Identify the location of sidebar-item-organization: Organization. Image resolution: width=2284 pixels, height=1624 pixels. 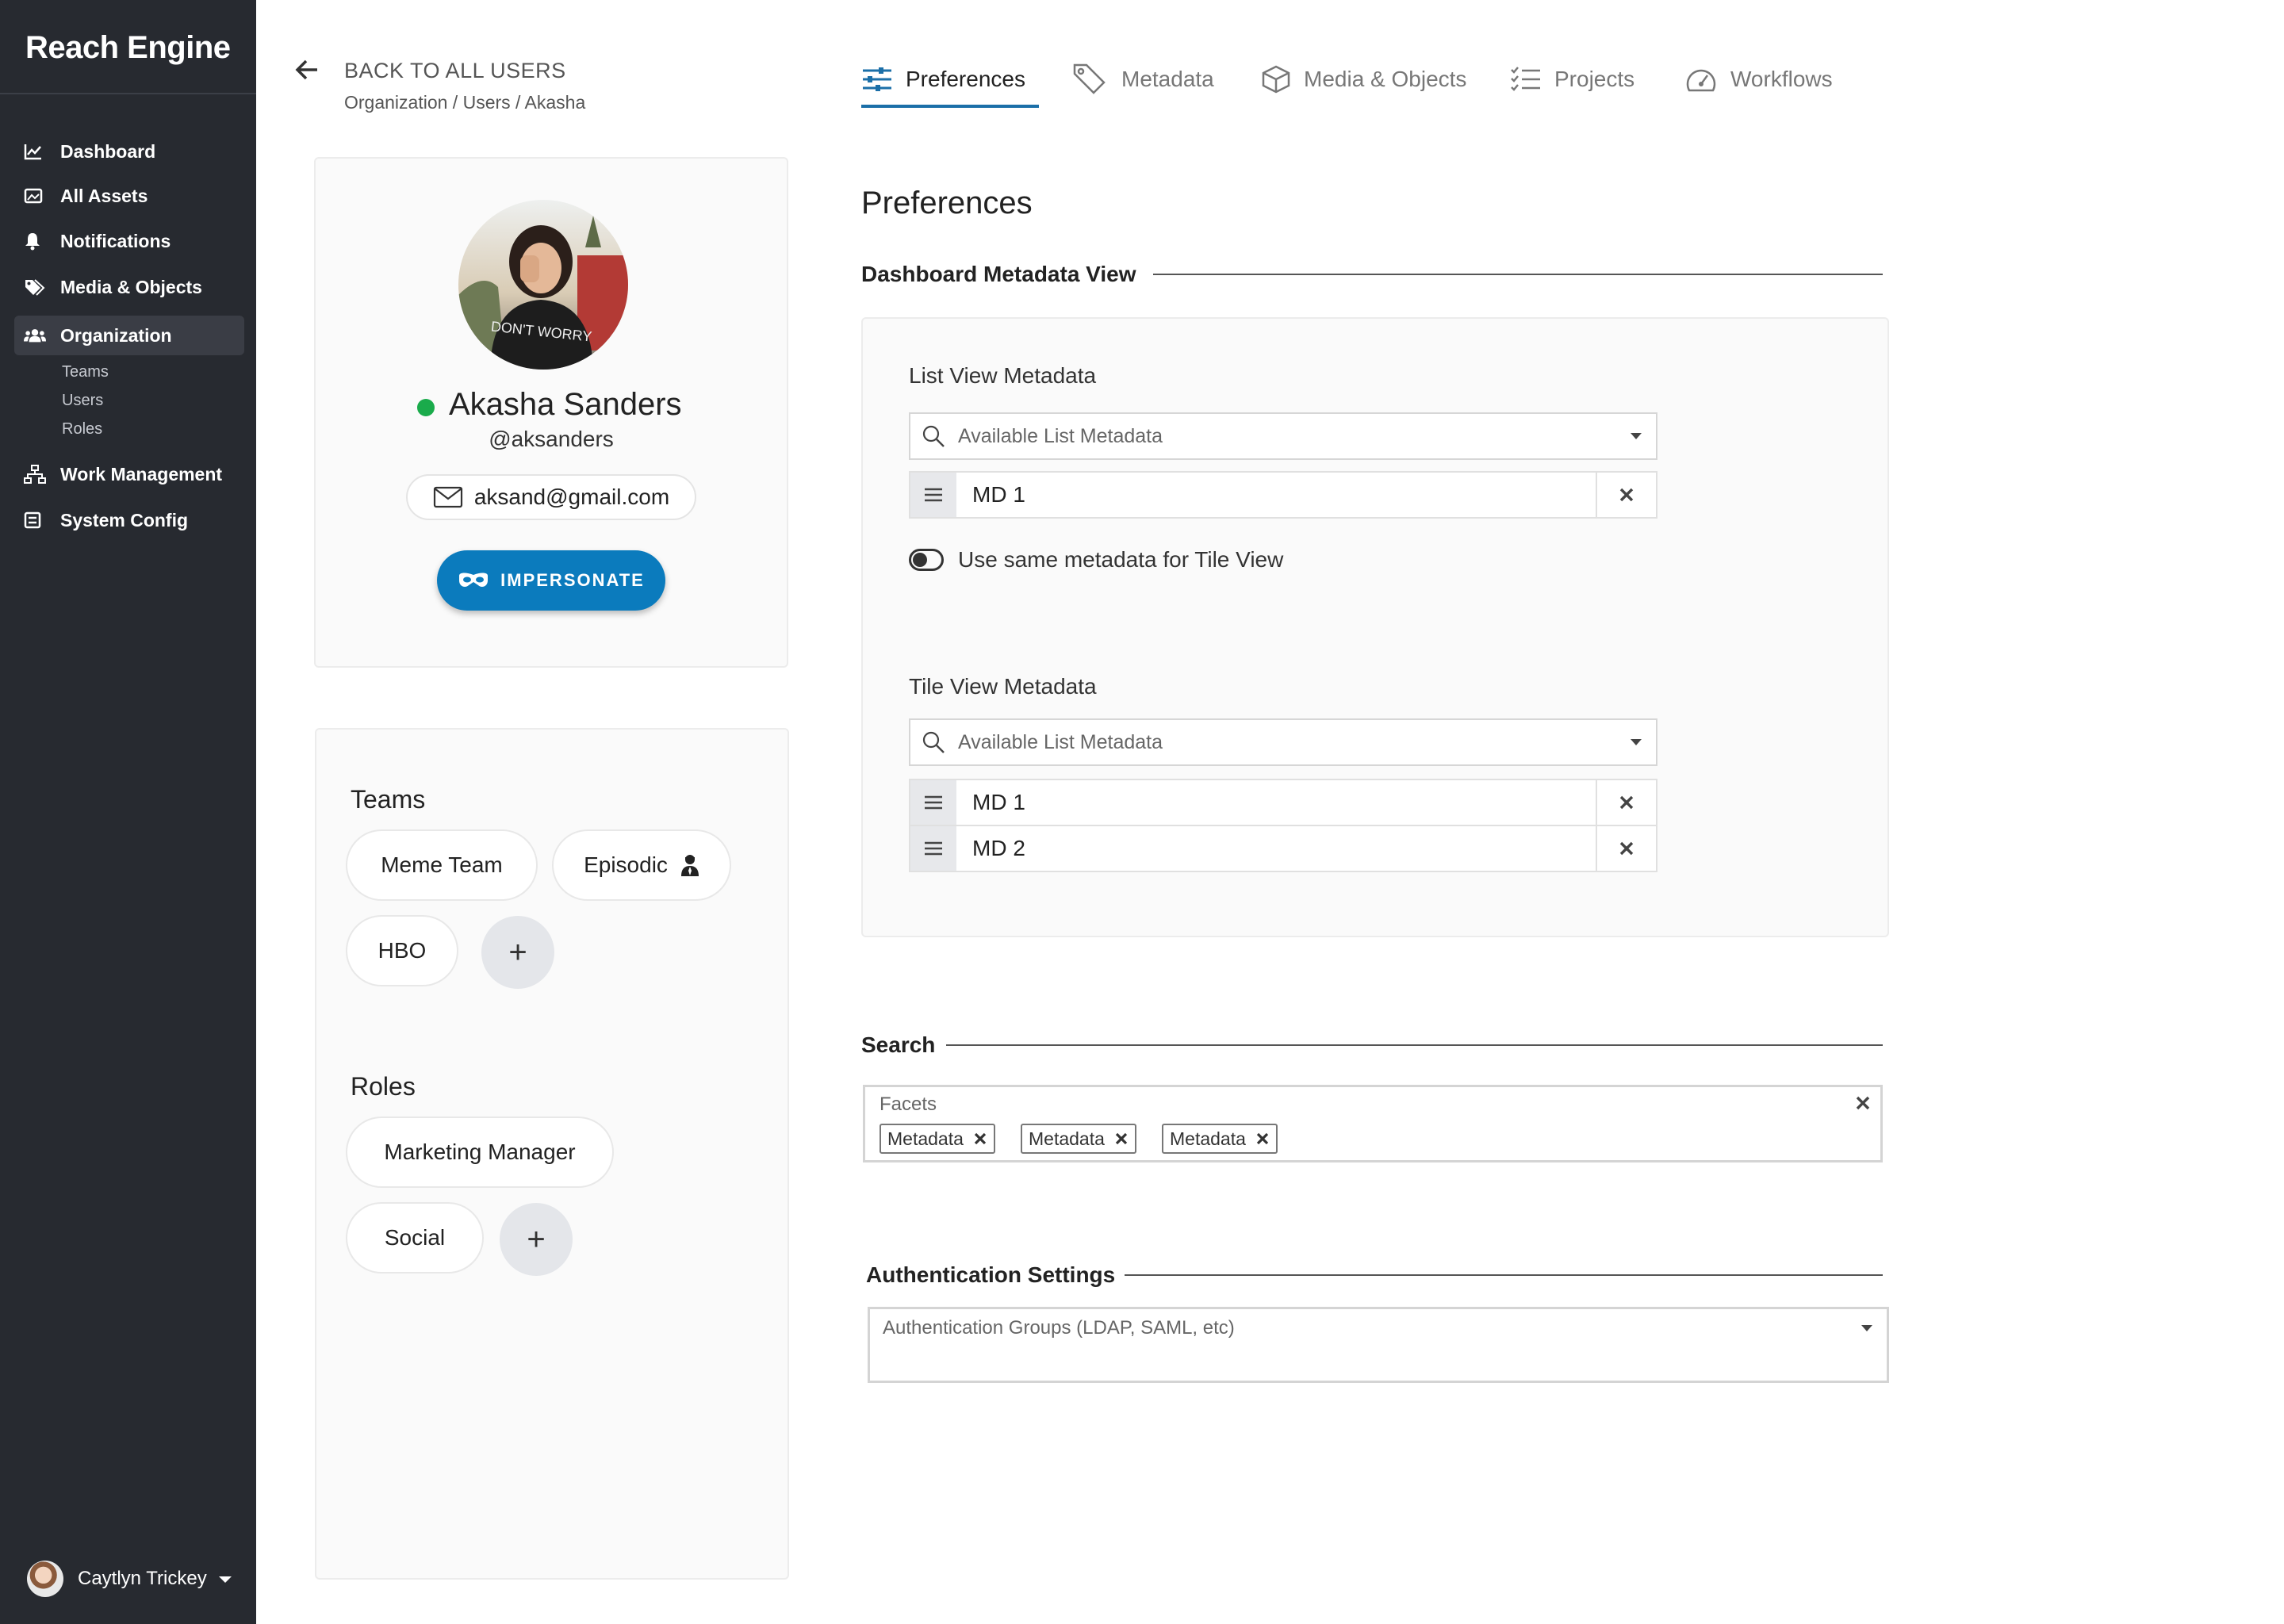
(129, 335).